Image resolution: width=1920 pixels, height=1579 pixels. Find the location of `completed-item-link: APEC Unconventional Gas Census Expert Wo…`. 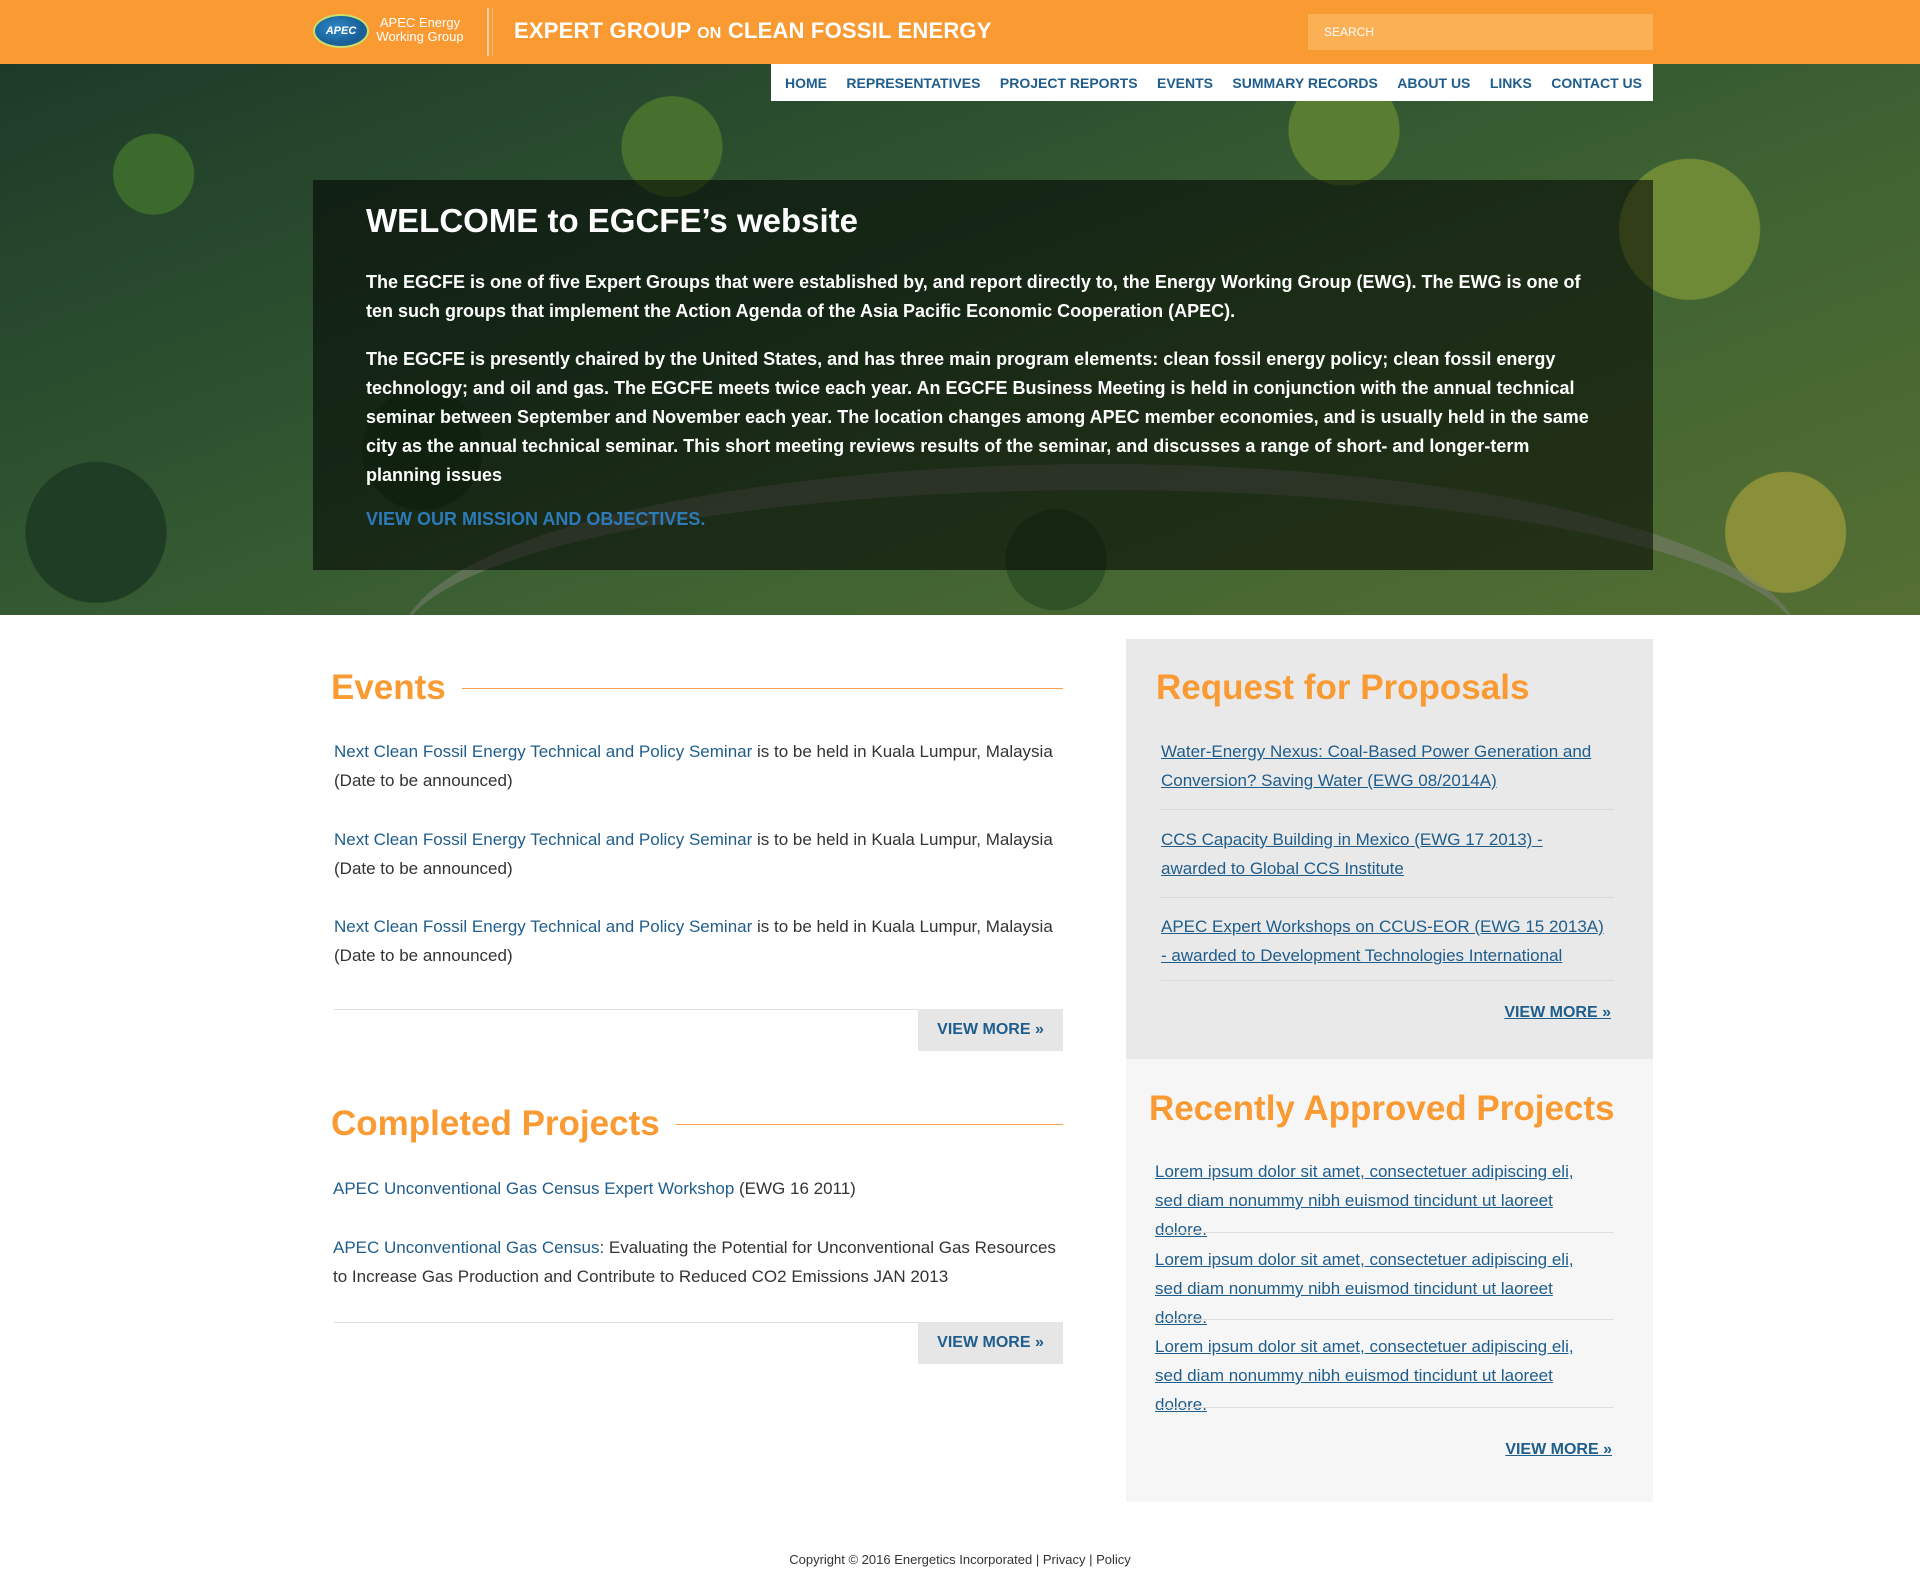

completed-item-link: APEC Unconventional Gas Census Expert Wo… is located at coordinates (533, 1188).